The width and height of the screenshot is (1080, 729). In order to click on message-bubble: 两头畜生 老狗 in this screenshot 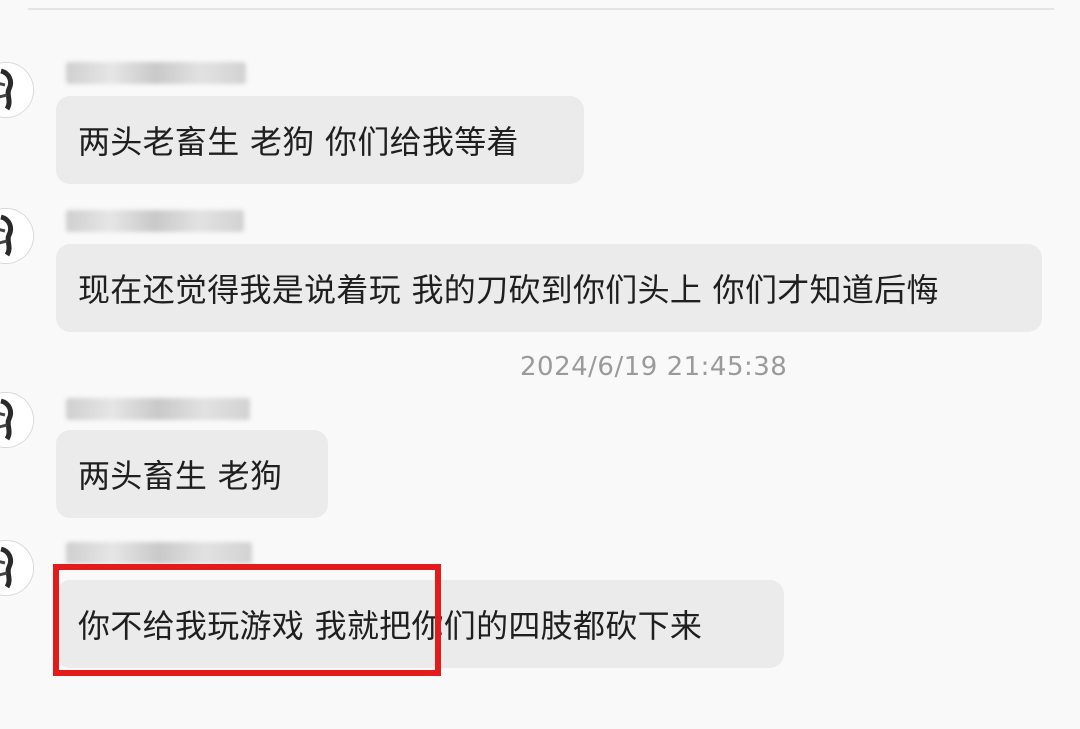, I will do `click(192, 474)`.